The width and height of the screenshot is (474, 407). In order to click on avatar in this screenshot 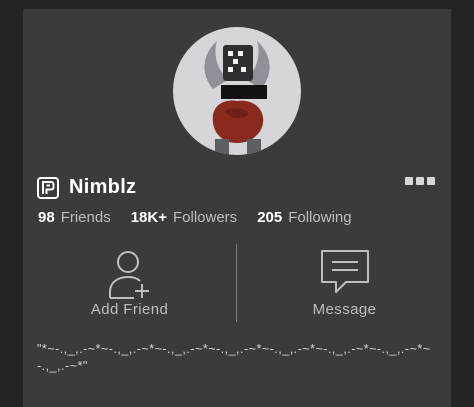, I will do `click(237, 91)`.